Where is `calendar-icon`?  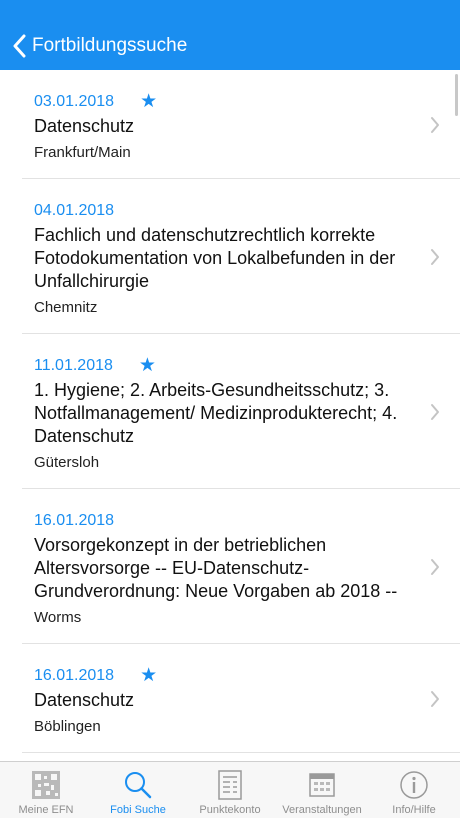
calendar-icon is located at coordinates (322, 785).